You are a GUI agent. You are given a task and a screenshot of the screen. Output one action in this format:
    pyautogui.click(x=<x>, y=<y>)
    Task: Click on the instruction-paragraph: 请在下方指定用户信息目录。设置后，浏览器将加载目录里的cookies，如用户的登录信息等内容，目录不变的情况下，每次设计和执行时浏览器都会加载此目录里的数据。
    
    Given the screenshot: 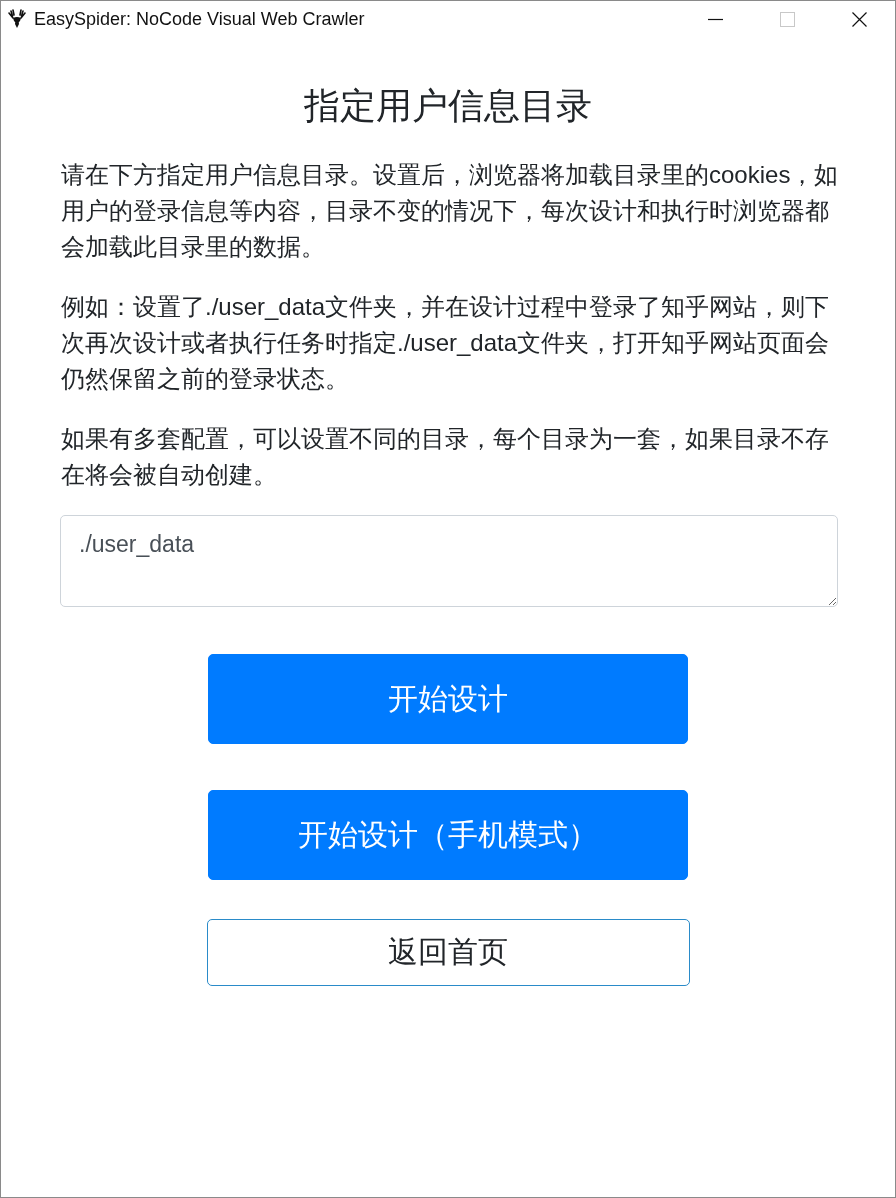 What is the action you would take?
    pyautogui.click(x=450, y=211)
    